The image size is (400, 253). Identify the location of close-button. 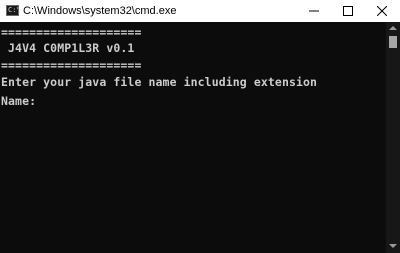
(382, 11).